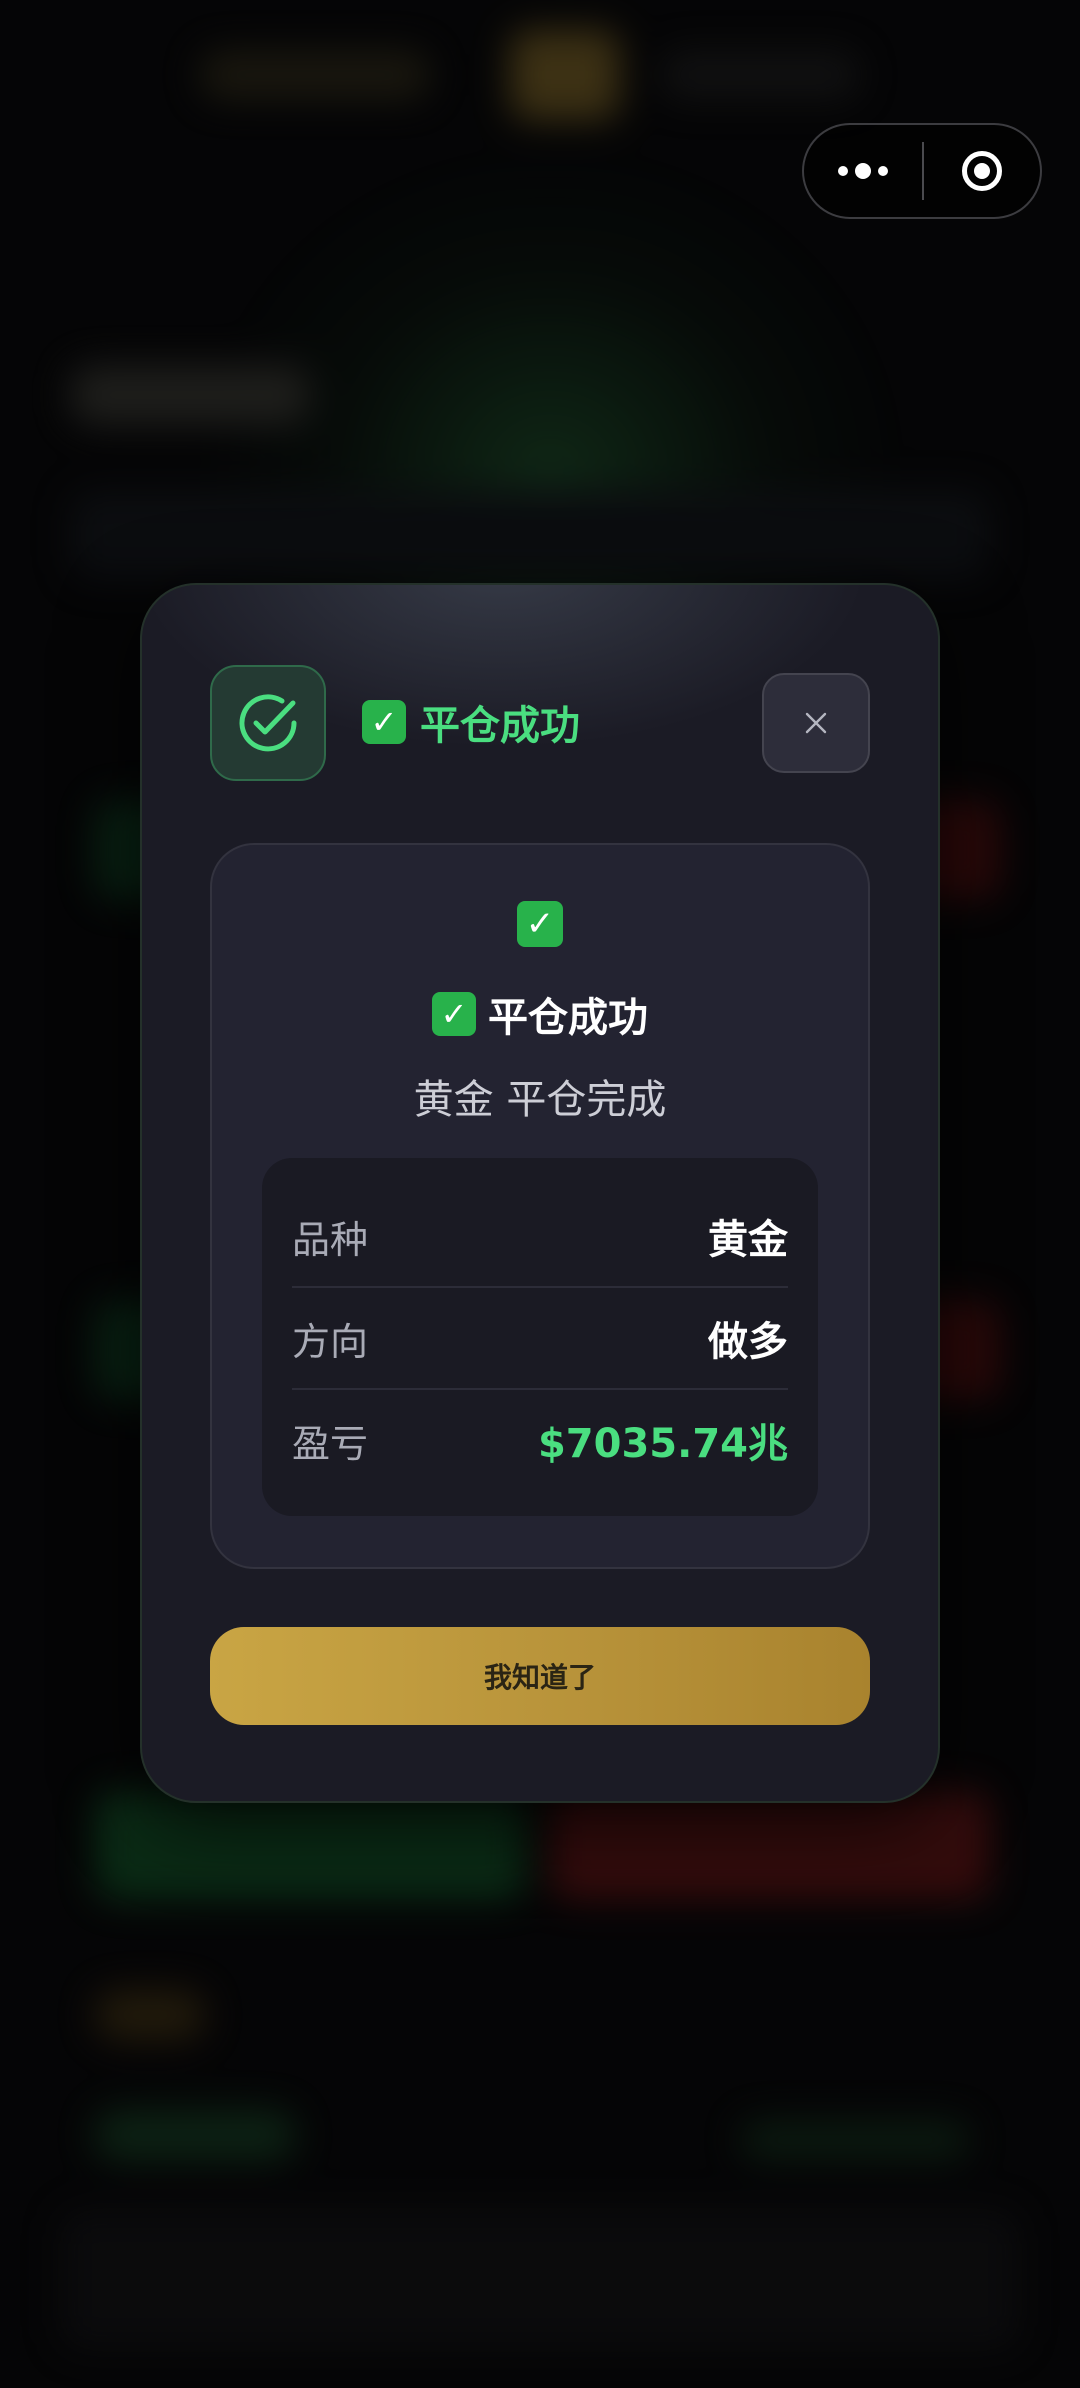 The width and height of the screenshot is (1080, 2388). I want to click on background-buy-button, so click(310, 1845).